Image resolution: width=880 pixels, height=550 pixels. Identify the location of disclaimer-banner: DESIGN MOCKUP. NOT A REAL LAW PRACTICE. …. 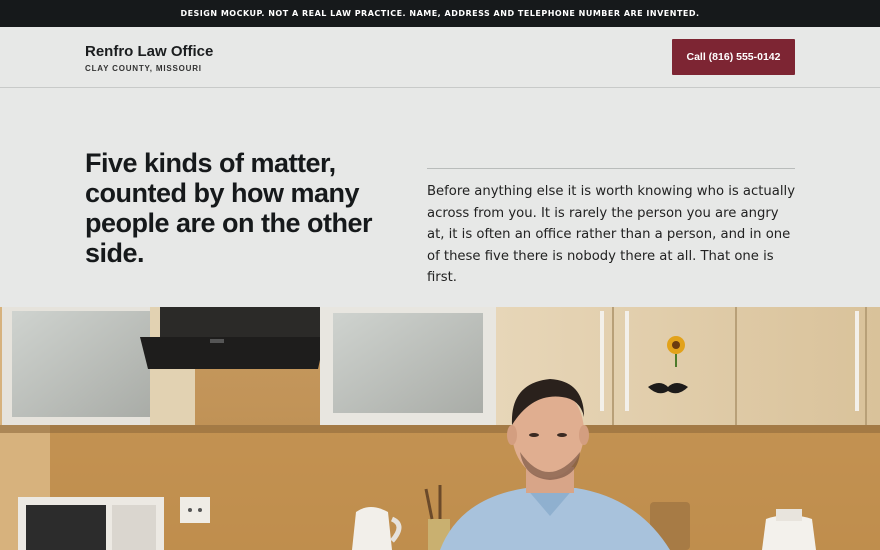
(440, 13).